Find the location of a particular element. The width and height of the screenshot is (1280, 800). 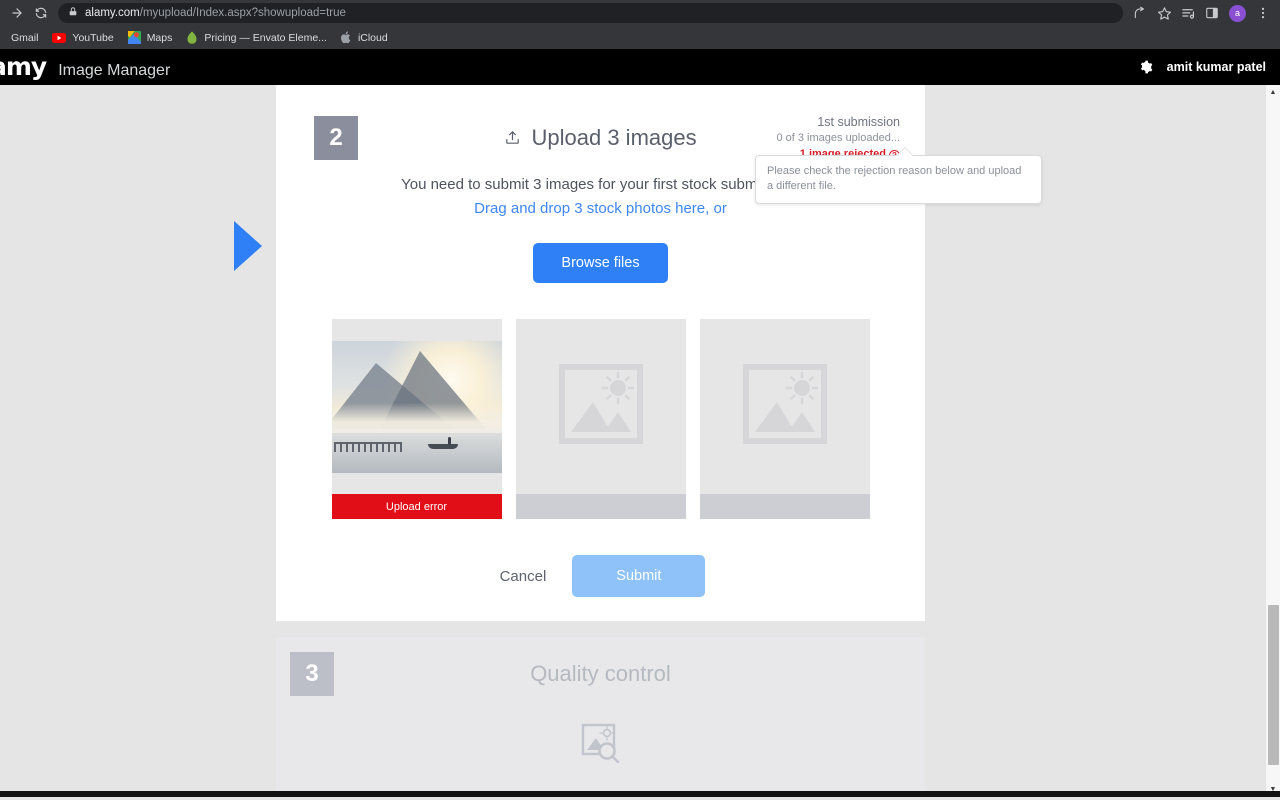

bookmark-label: YouTube is located at coordinates (93, 37).